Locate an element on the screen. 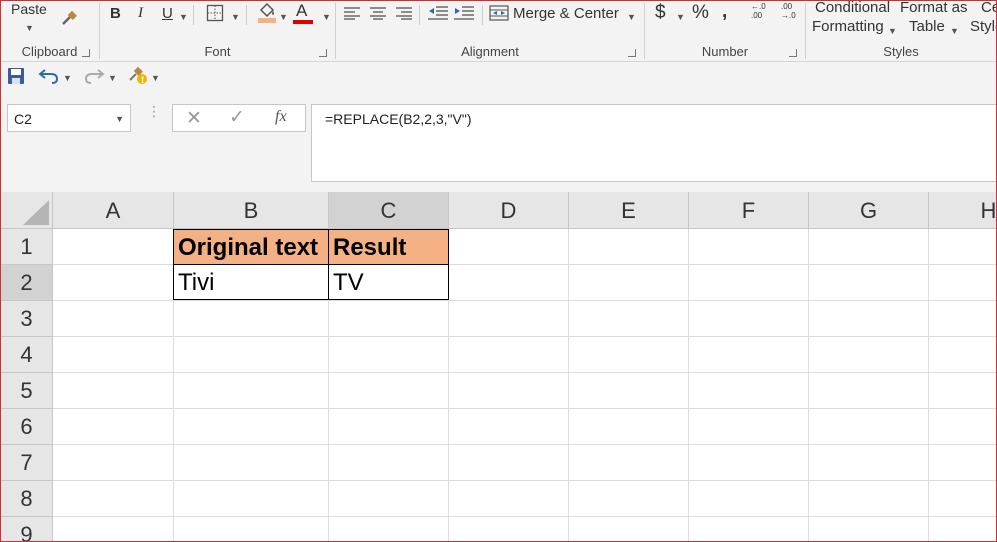  font-color-letter: A is located at coordinates (302, 10).